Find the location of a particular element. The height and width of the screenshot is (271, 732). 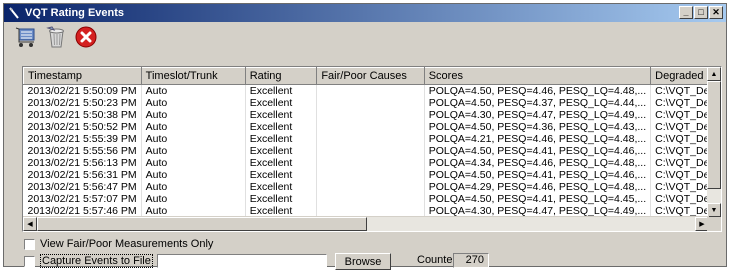

table-cell: 2013/02/21 5:56:13 PM is located at coordinates (82, 163).